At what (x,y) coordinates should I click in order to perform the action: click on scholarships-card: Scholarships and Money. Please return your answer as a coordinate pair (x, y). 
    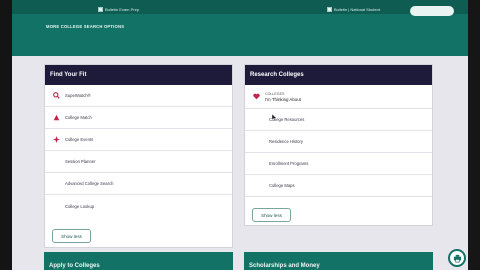
    Looking at the image, I should click on (338, 261).